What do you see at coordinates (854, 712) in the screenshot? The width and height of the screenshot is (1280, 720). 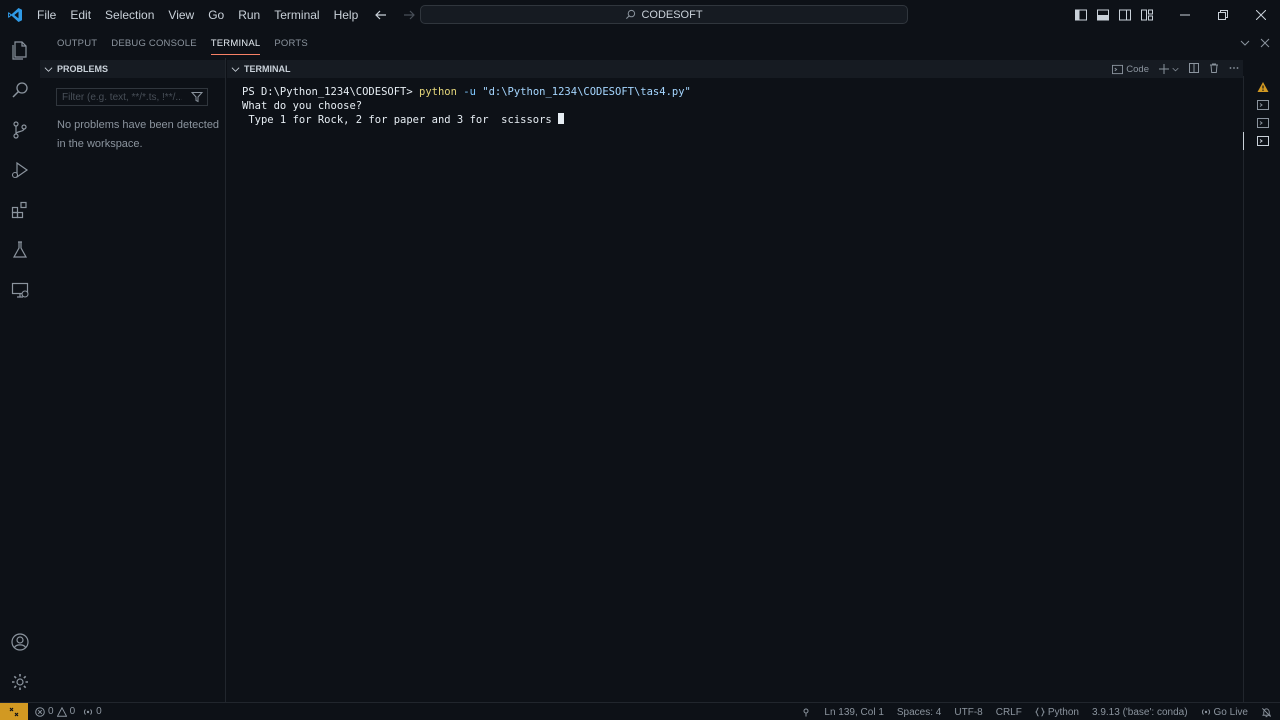 I see `cursor-position: Ln 139, Col 1` at bounding box center [854, 712].